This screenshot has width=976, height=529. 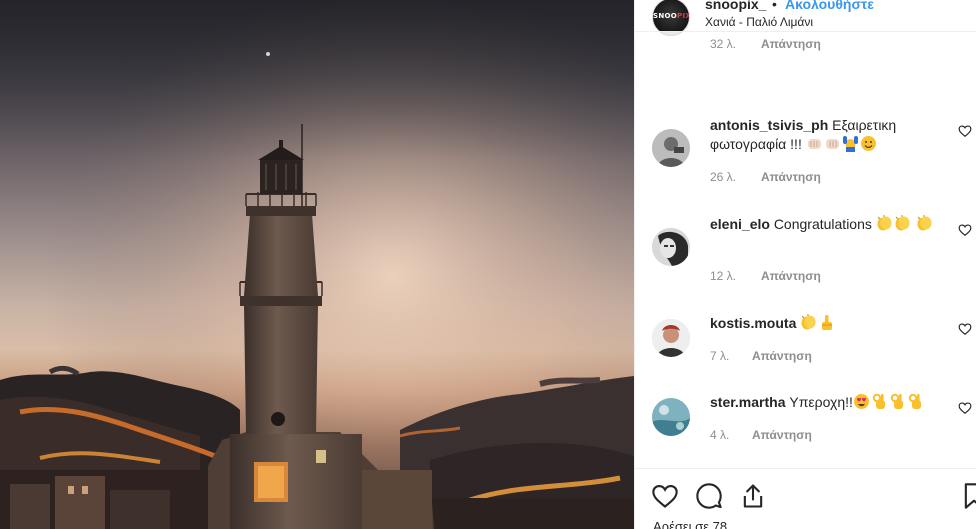 What do you see at coordinates (723, 44) in the screenshot?
I see `comment-time: 32 λ.` at bounding box center [723, 44].